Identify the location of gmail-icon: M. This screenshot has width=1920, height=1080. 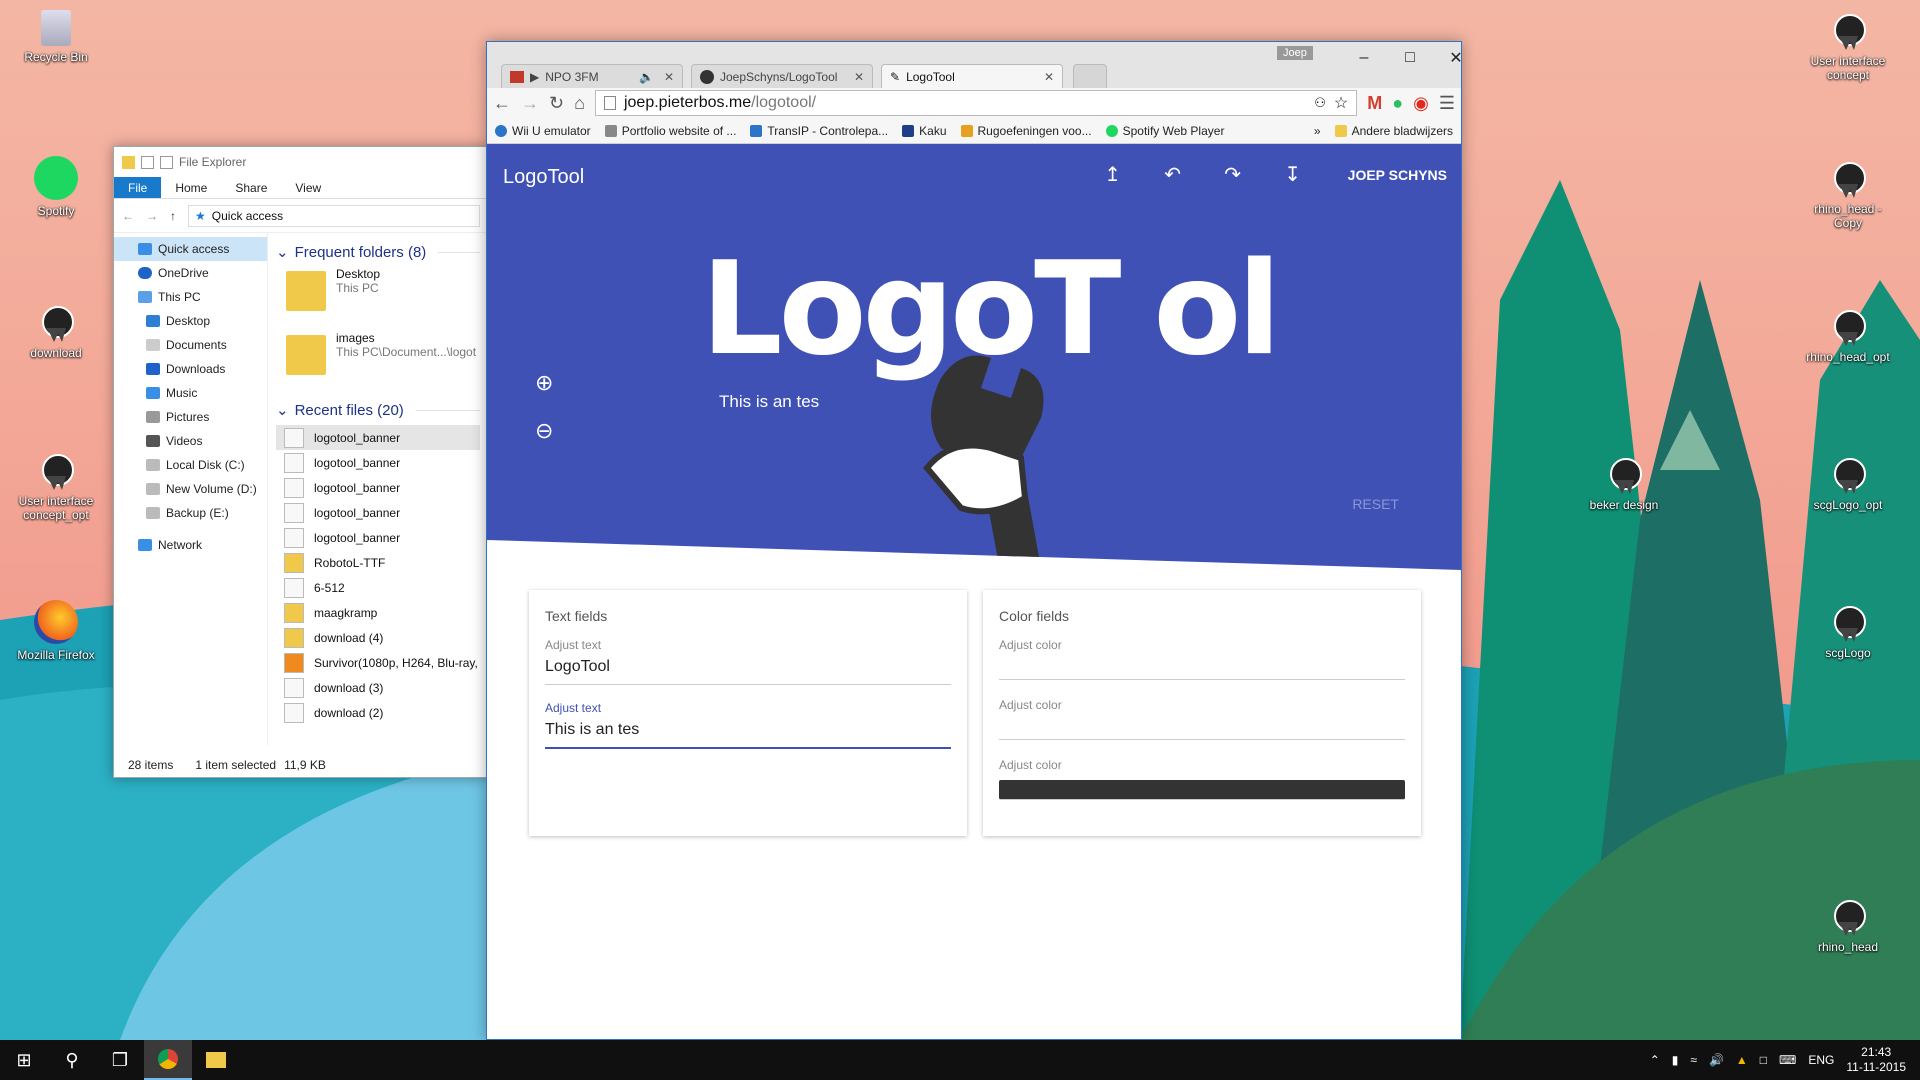
(1374, 103).